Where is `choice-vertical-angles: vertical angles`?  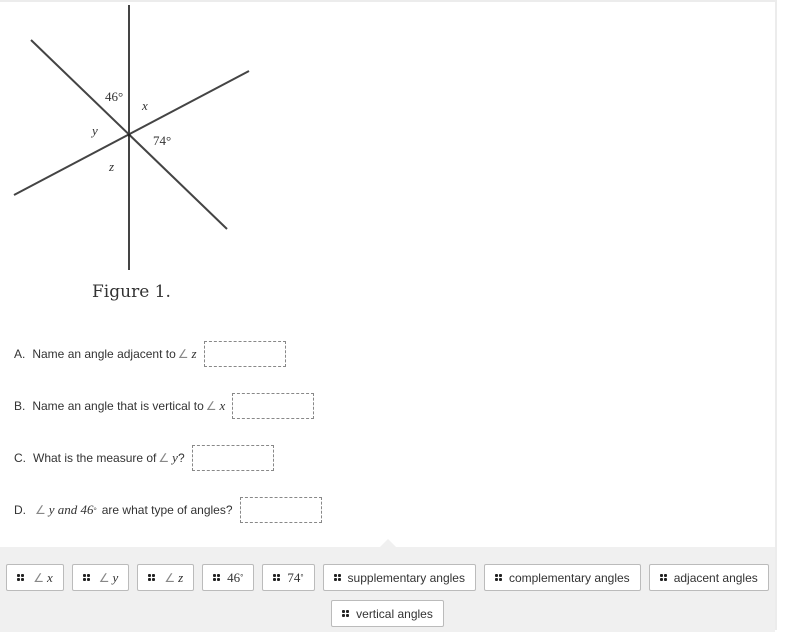
choice-vertical-angles: vertical angles is located at coordinates (387, 613).